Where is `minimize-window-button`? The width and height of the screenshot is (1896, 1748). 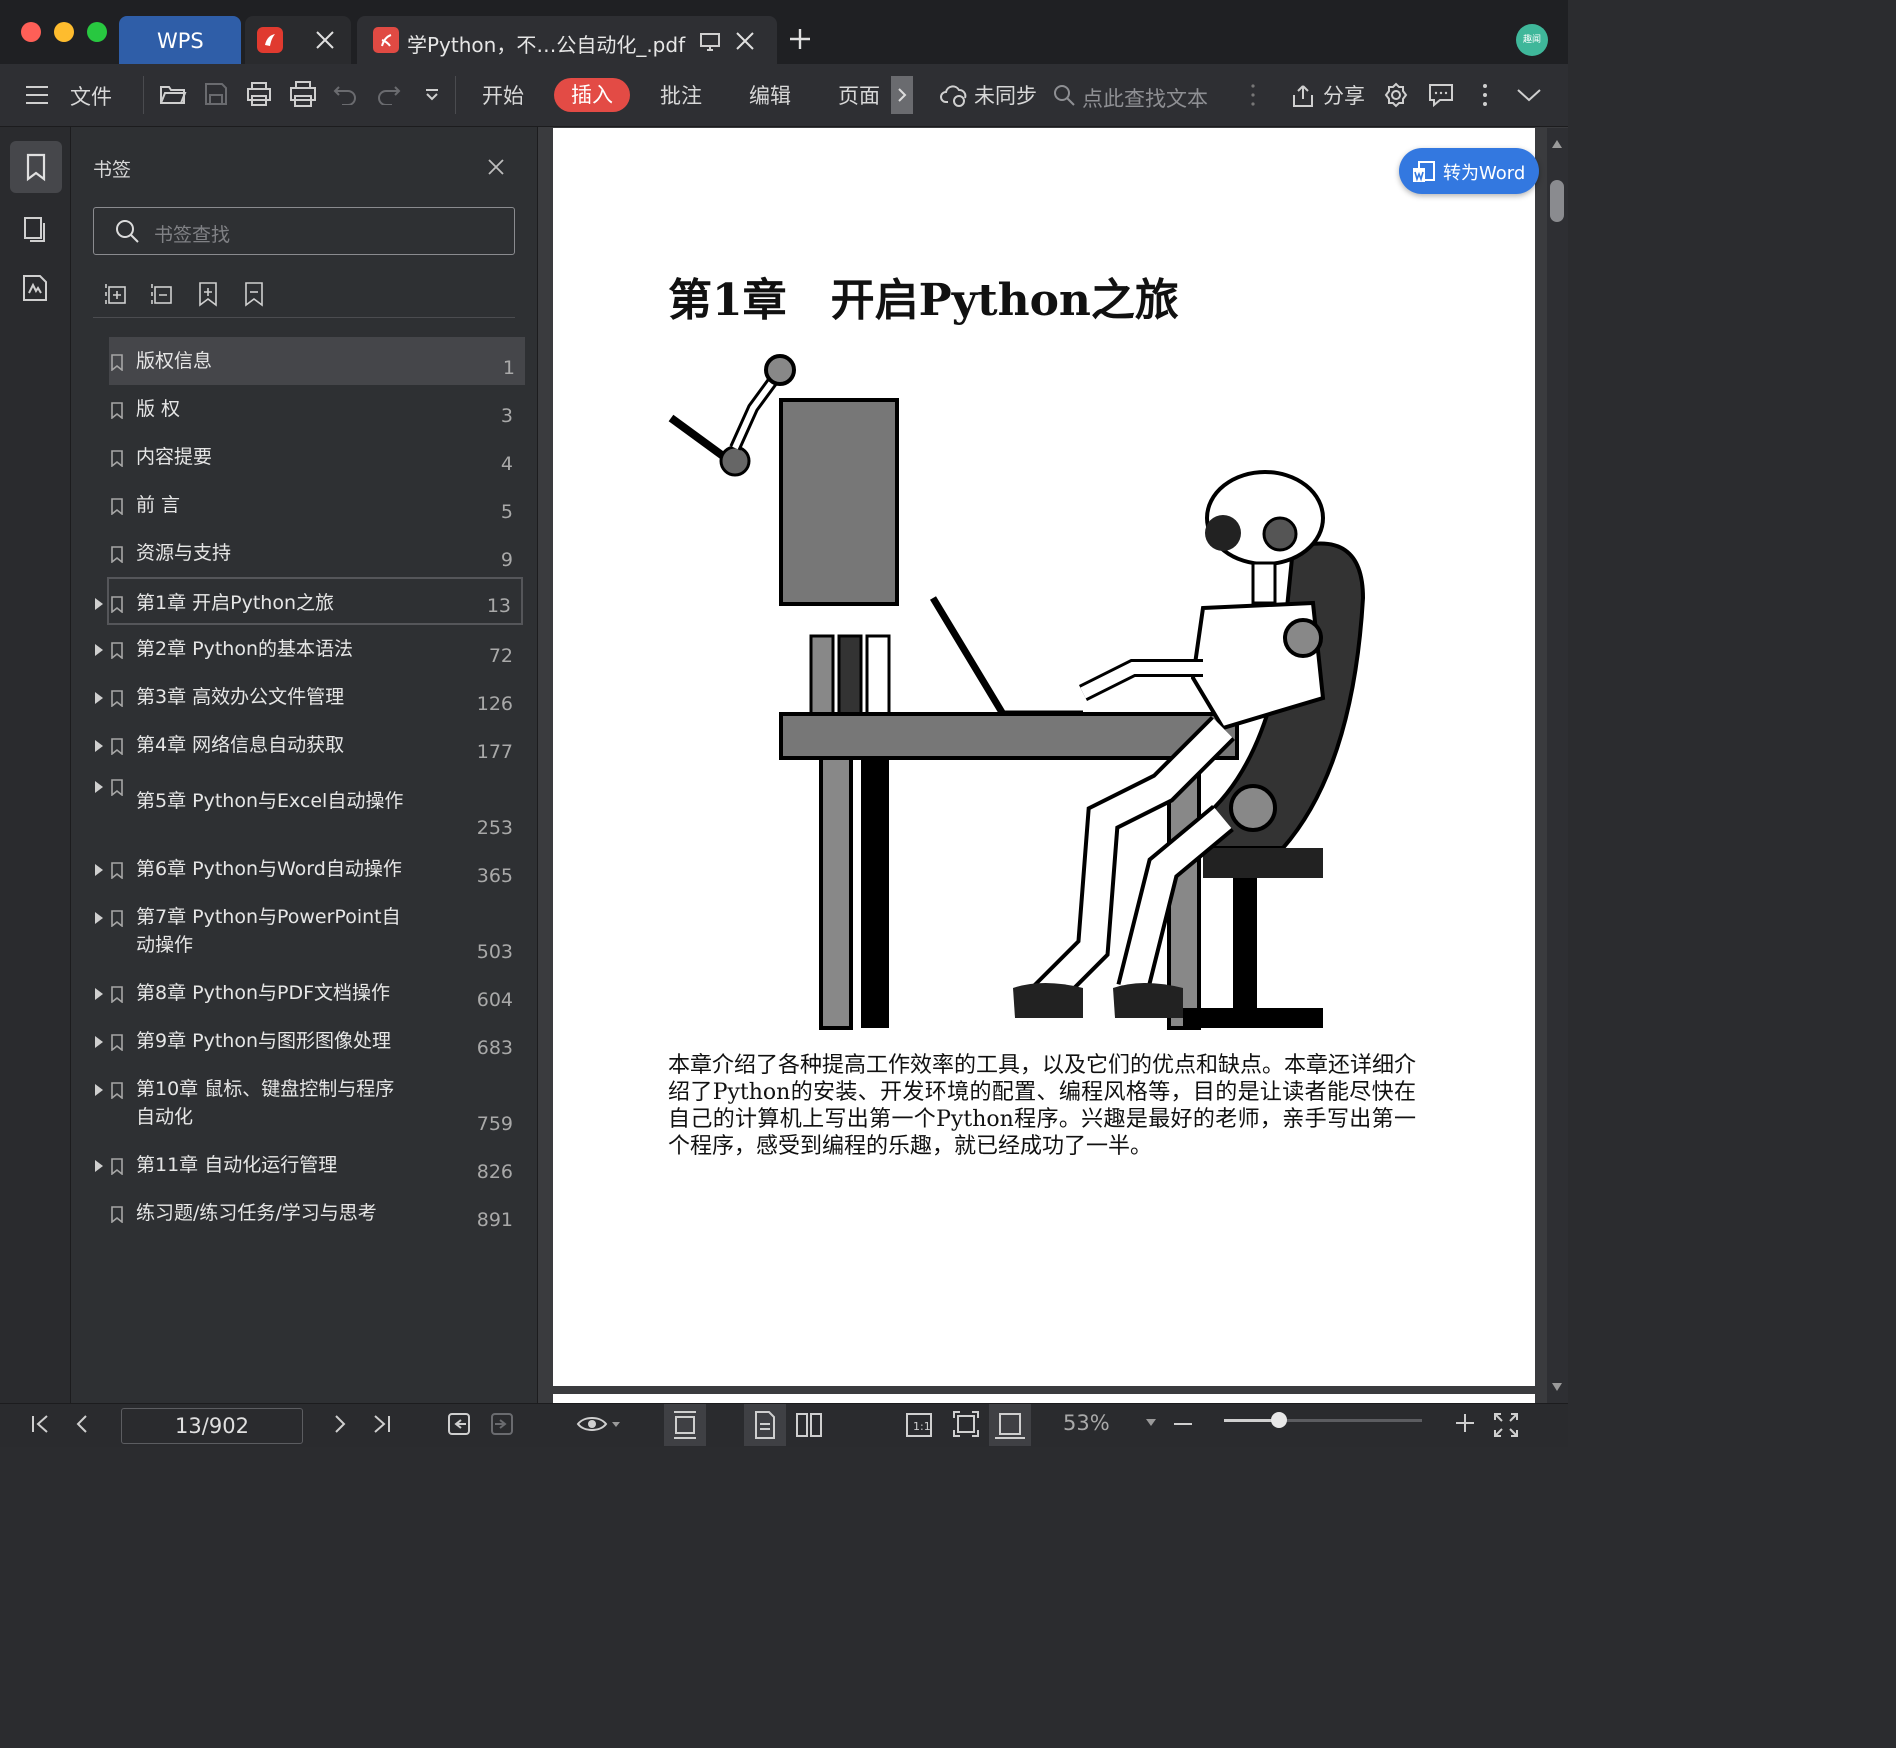 minimize-window-button is located at coordinates (64, 32).